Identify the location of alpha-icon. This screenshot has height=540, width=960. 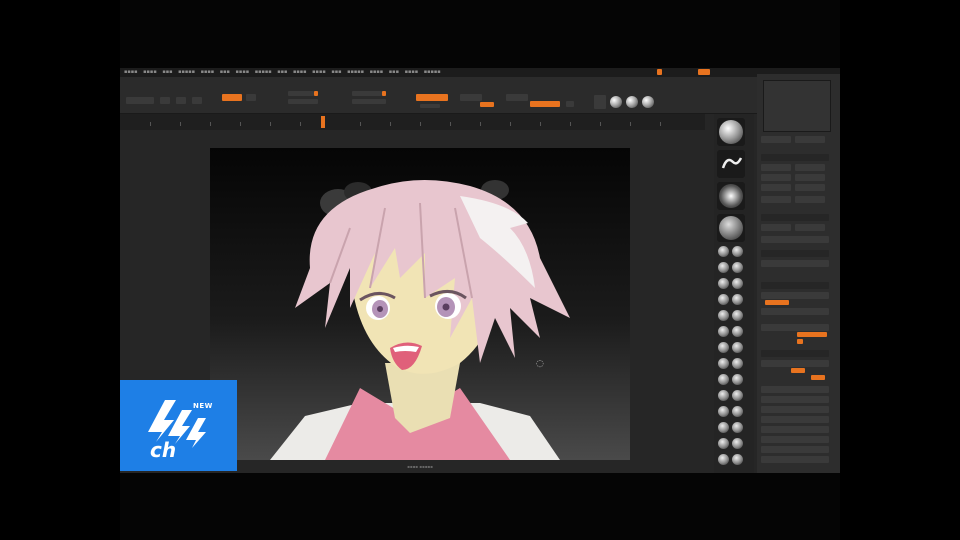
(731, 196).